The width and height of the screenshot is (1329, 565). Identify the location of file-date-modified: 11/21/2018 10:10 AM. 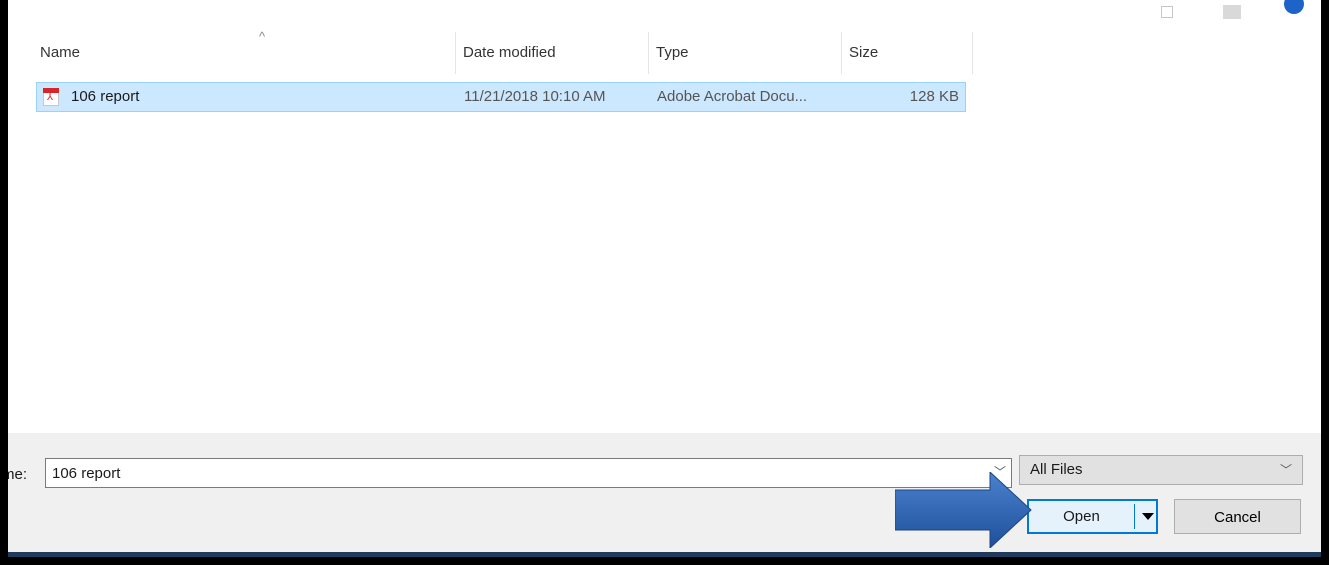
(535, 96).